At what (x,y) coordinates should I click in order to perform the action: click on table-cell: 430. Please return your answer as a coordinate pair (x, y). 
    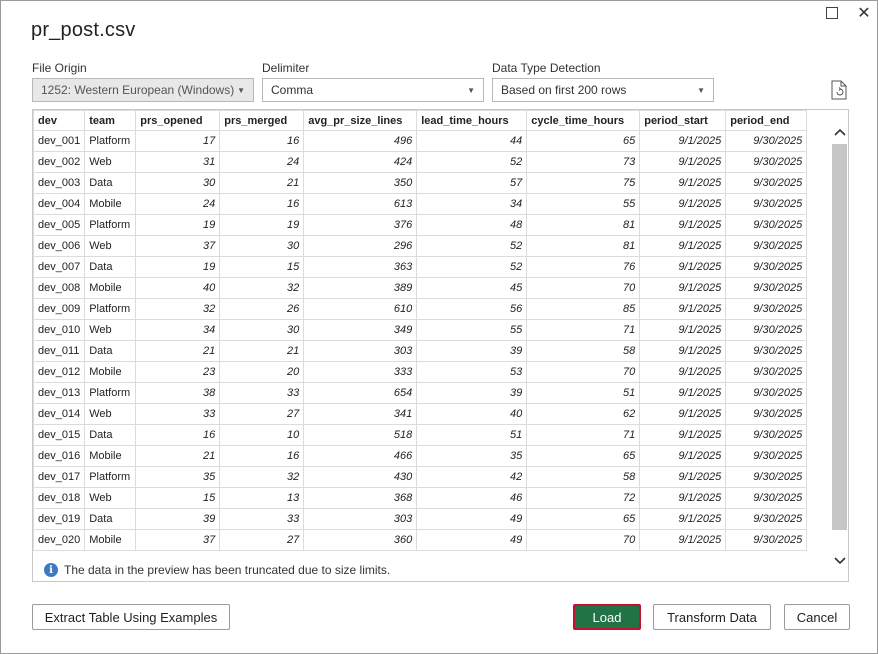
    Looking at the image, I should click on (360, 477).